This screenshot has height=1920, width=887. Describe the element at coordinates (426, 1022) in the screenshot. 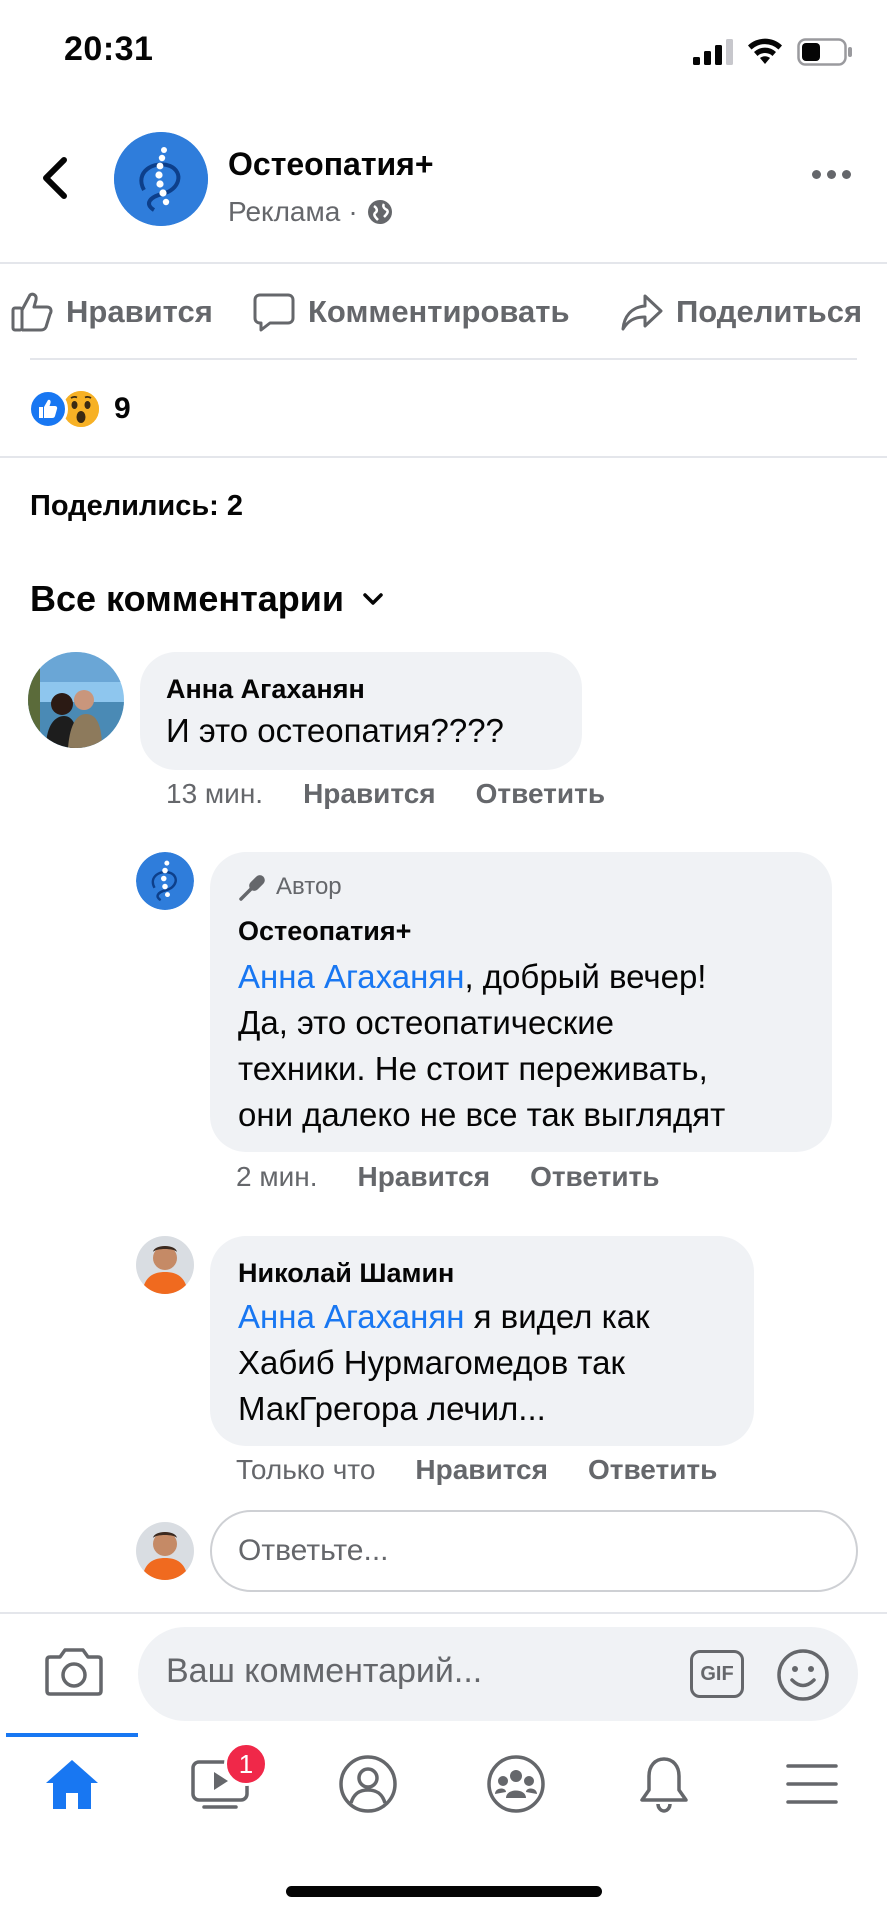

I see `comment-text-line: Да, это остеопатические` at that location.